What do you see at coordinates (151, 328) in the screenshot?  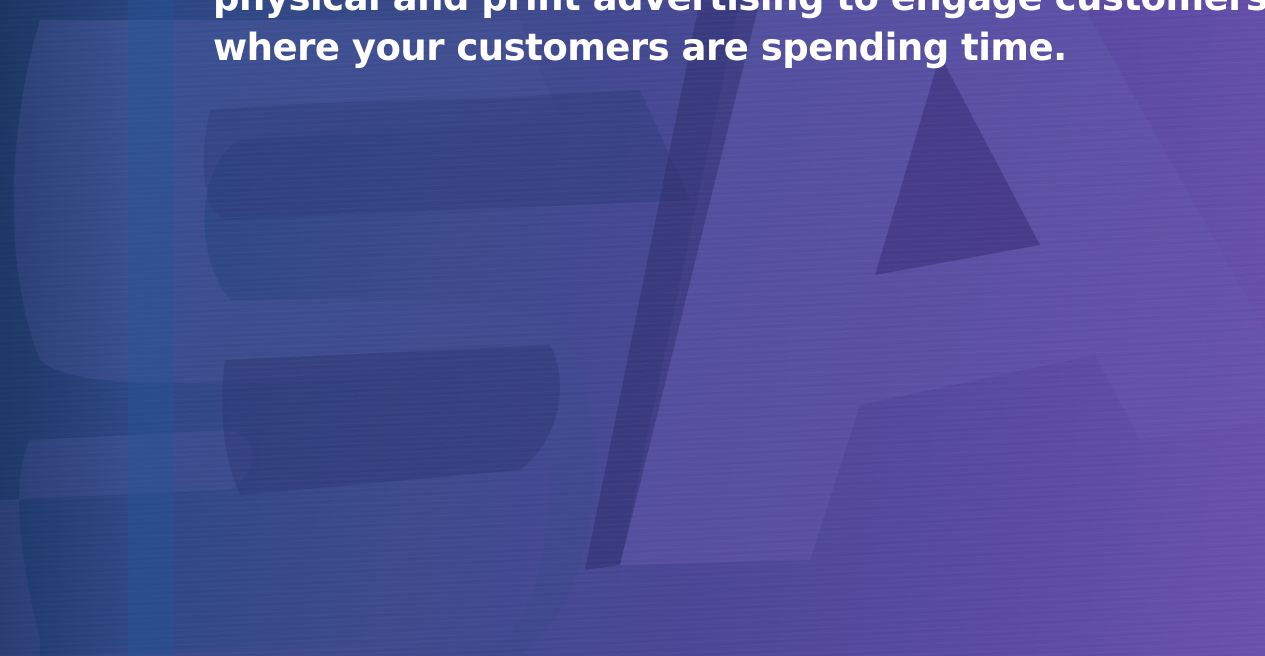 I see `left-accent-strip` at bounding box center [151, 328].